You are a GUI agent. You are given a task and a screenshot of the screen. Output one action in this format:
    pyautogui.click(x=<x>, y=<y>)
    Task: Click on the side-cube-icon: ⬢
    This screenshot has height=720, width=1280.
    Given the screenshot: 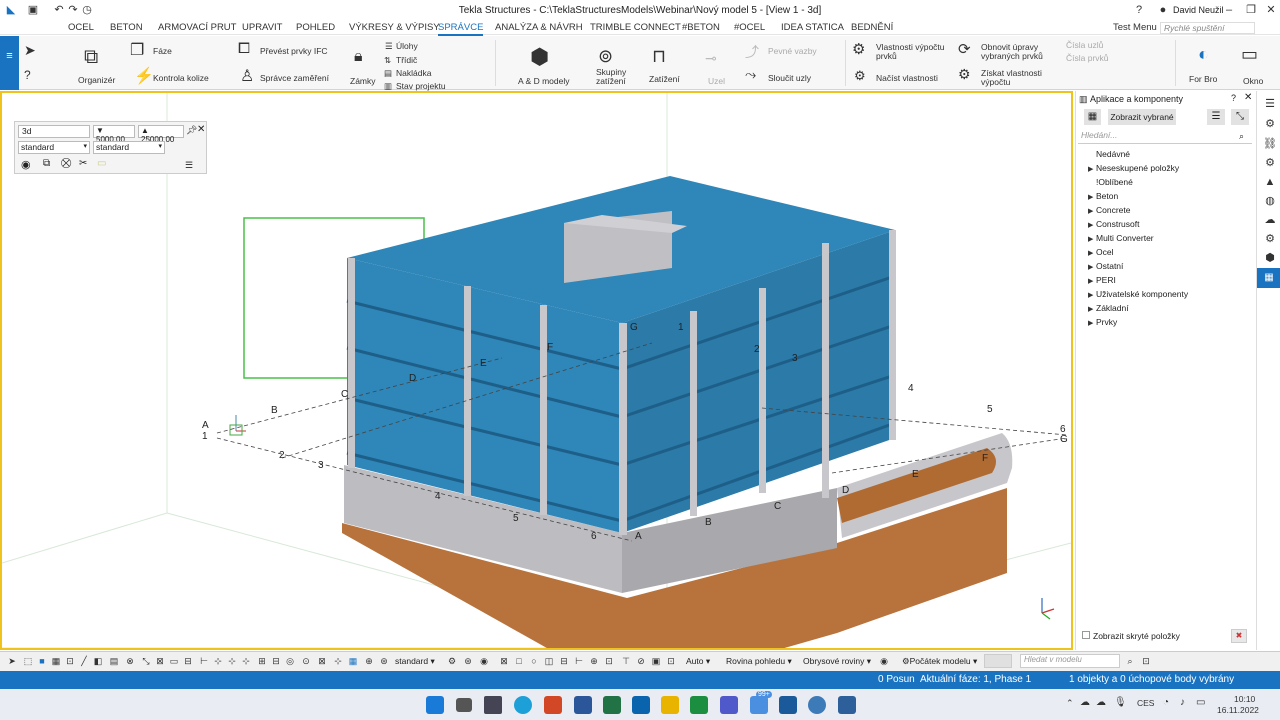 What is the action you would take?
    pyautogui.click(x=1270, y=258)
    